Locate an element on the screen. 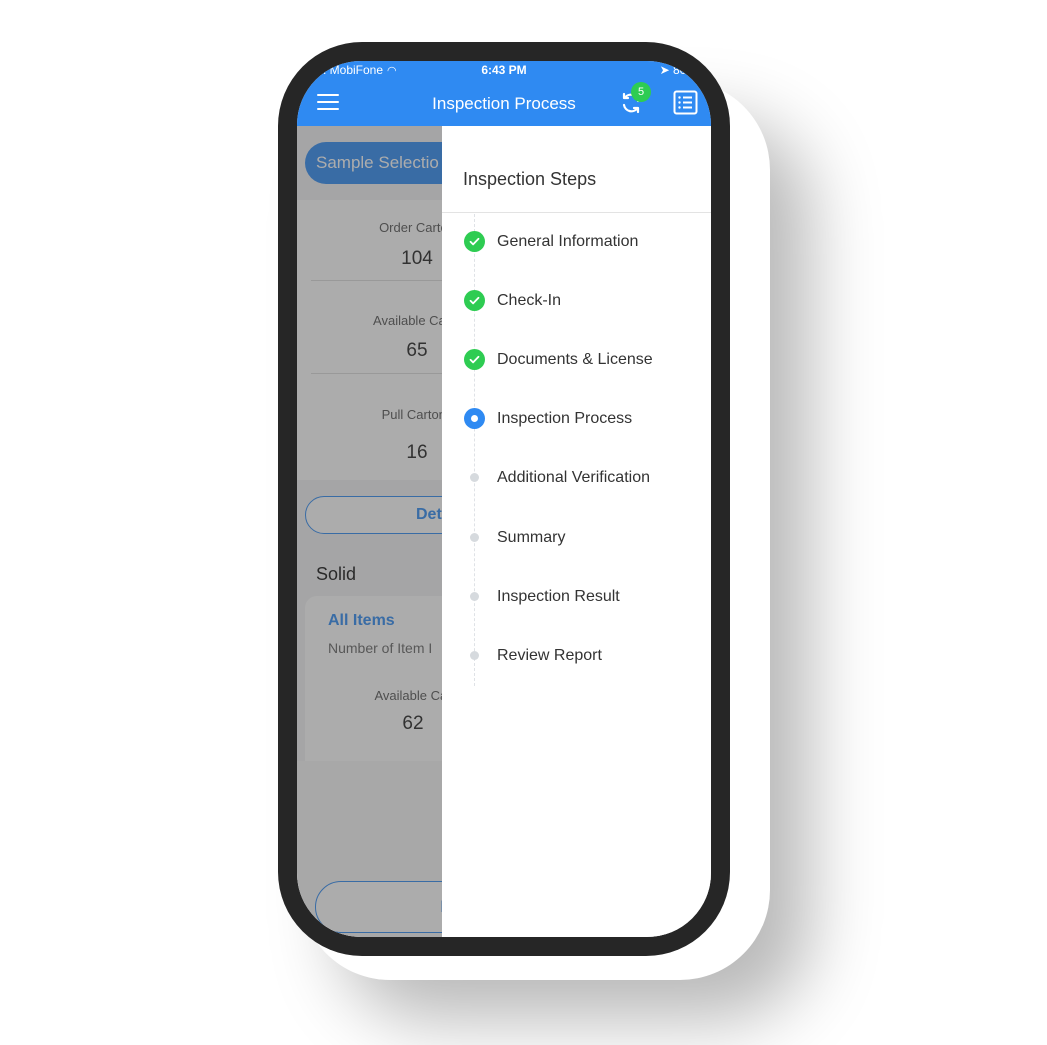 The image size is (1047, 1045). location-icon: ➤ is located at coordinates (664, 70).